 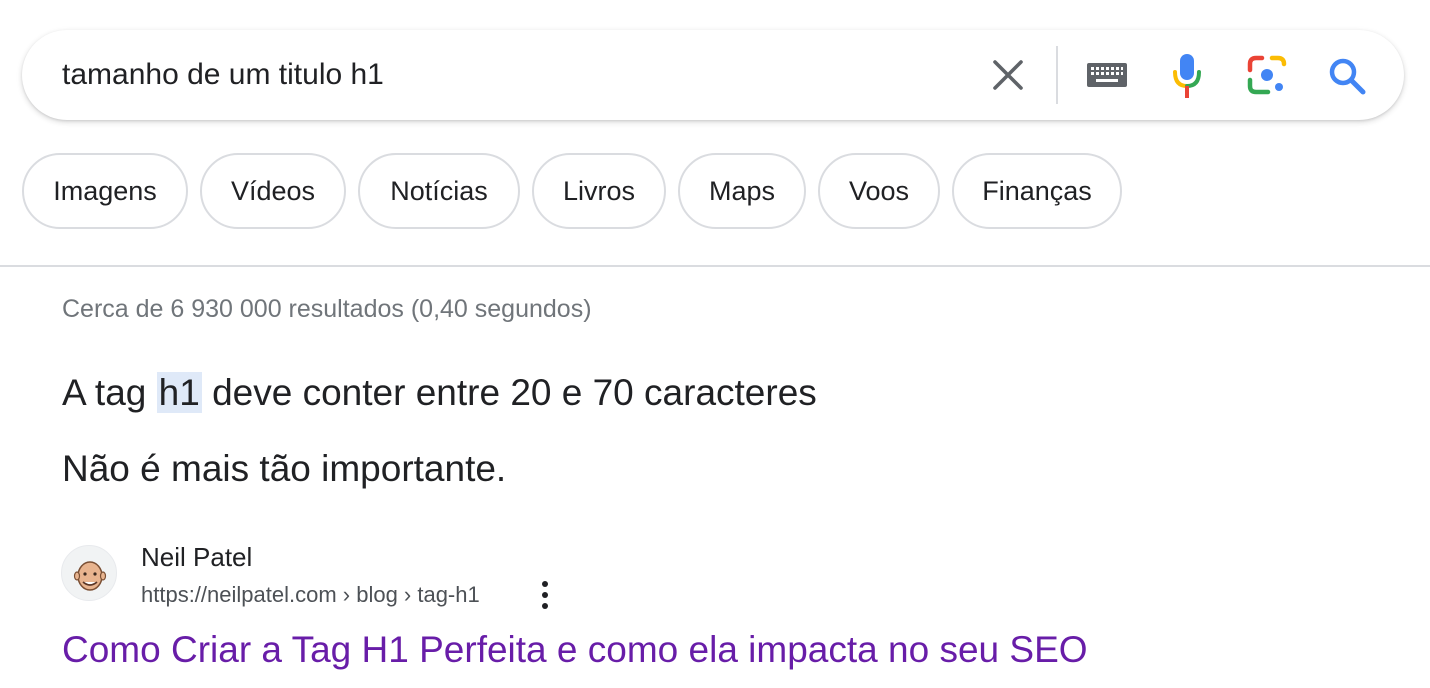 I want to click on result-site-name: Neil Patel, so click(x=196, y=557).